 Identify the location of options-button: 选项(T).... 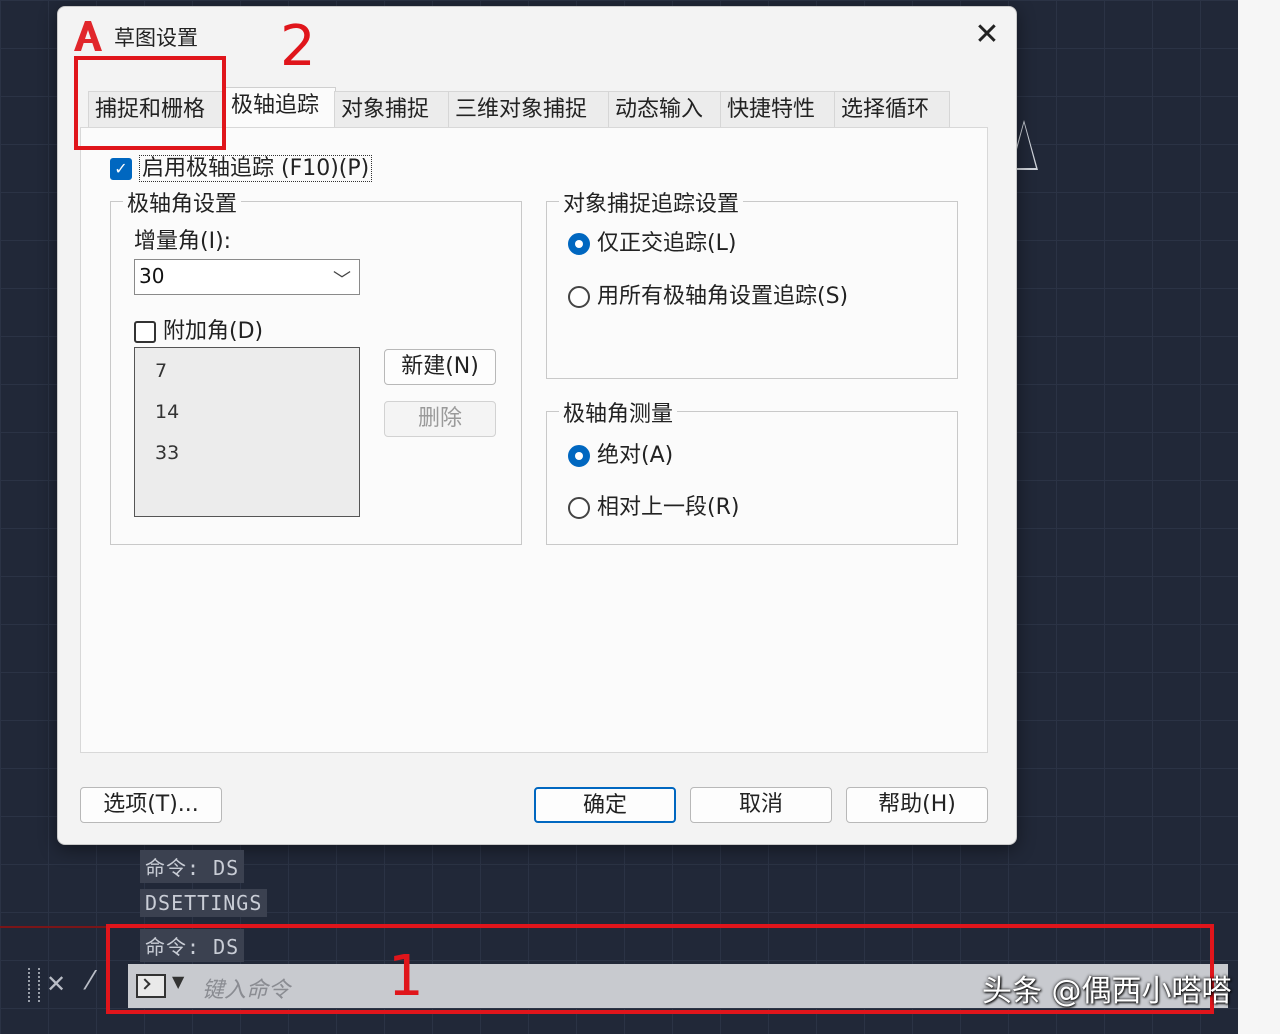
(151, 805).